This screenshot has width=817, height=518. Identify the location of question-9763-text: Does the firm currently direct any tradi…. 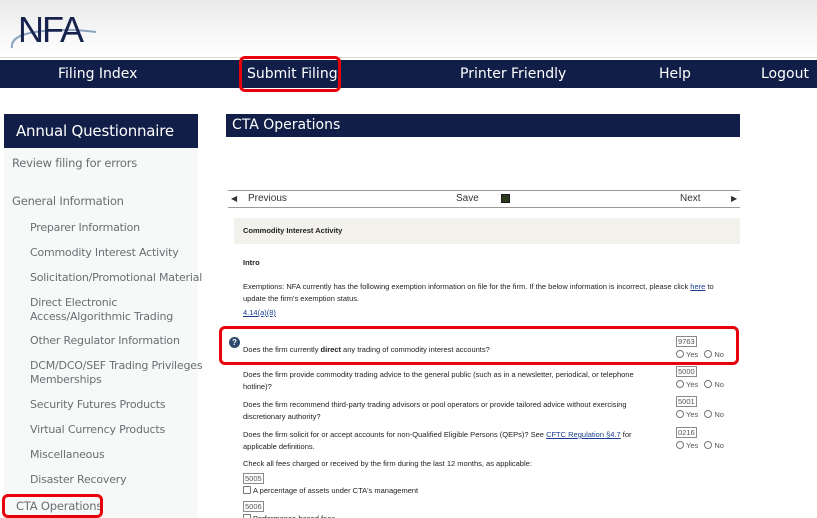
(366, 350).